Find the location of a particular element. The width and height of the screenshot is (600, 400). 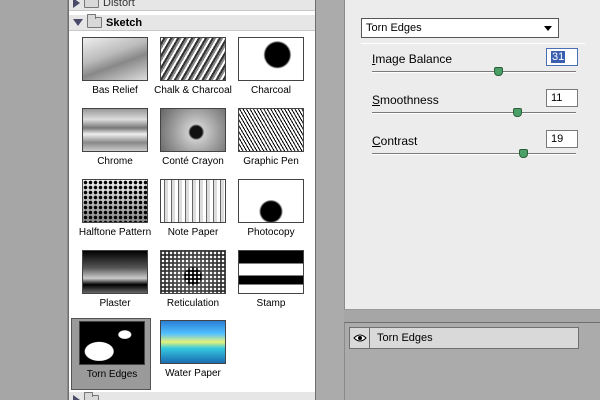

param-label-mnemonic: C is located at coordinates (376, 141).